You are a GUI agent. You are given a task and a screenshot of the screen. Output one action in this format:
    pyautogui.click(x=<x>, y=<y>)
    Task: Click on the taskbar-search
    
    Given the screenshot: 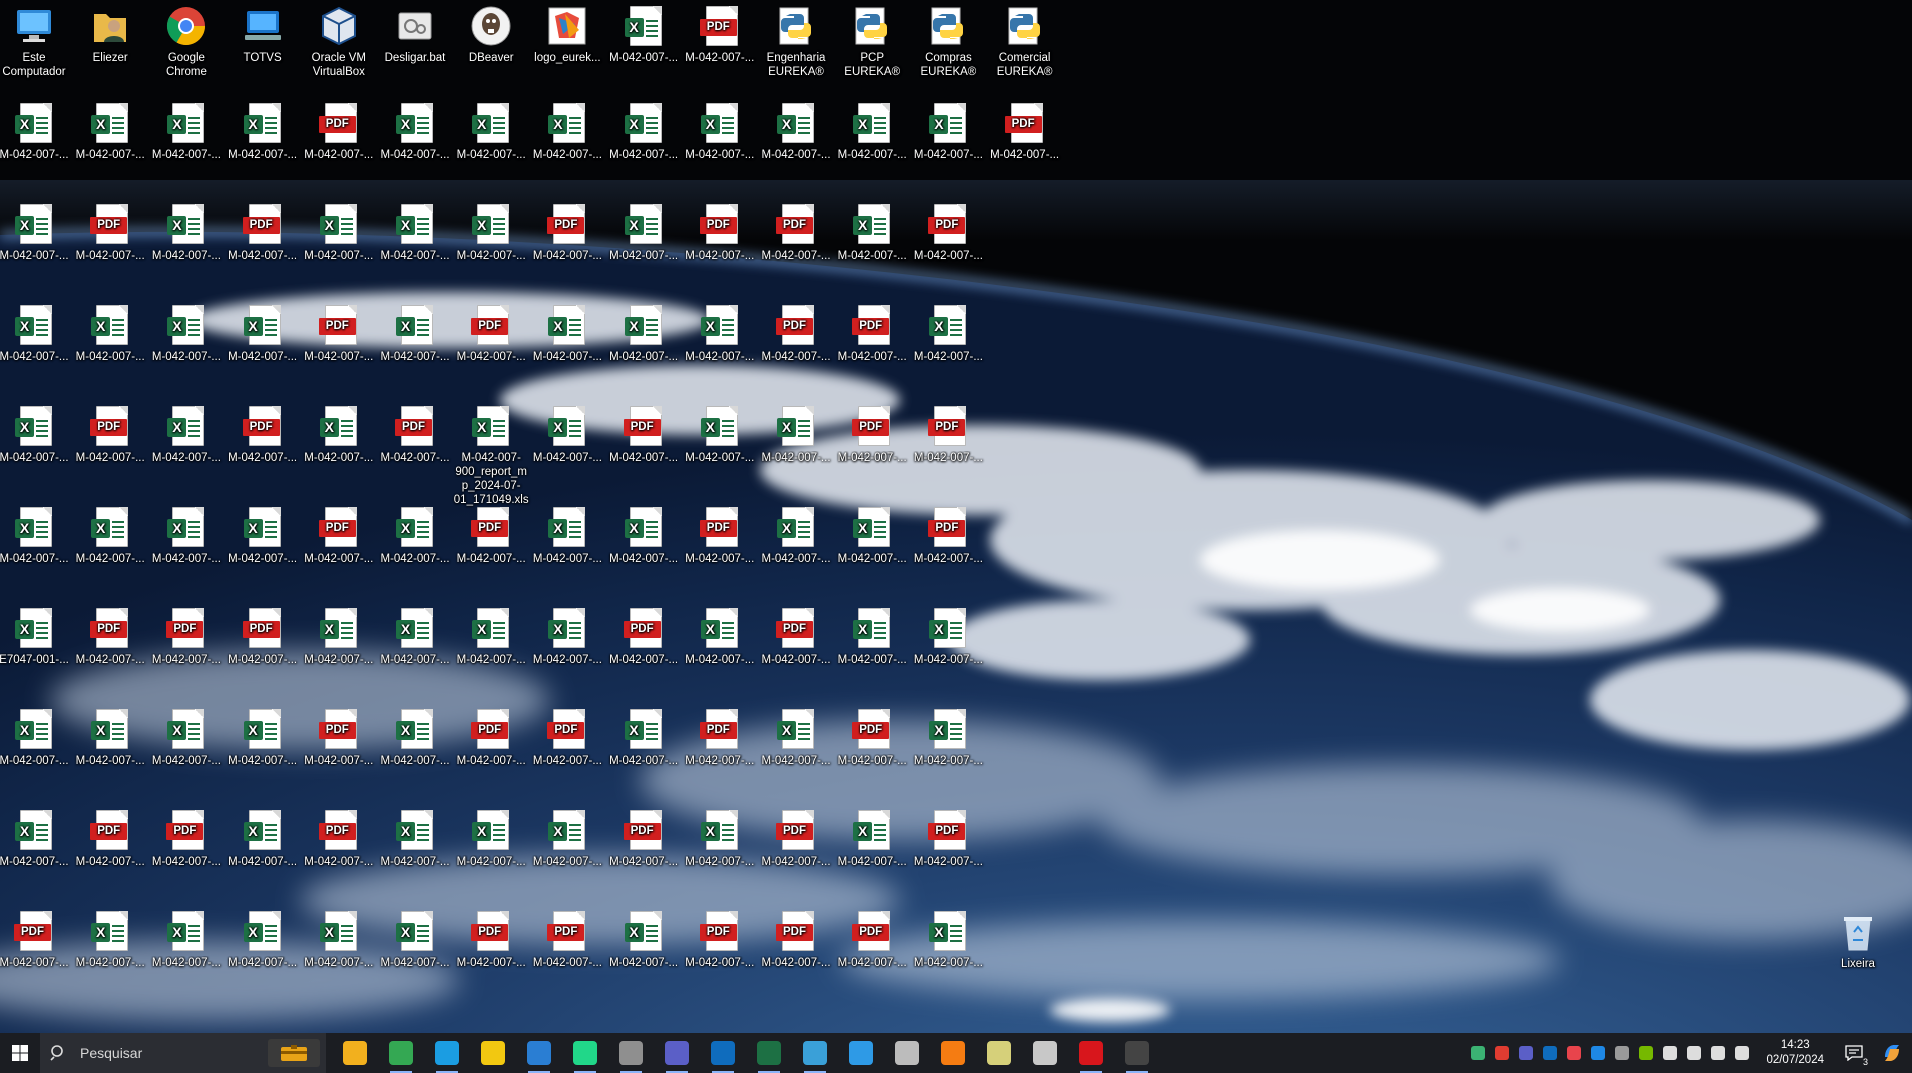 What is the action you would take?
    pyautogui.click(x=183, y=1053)
    